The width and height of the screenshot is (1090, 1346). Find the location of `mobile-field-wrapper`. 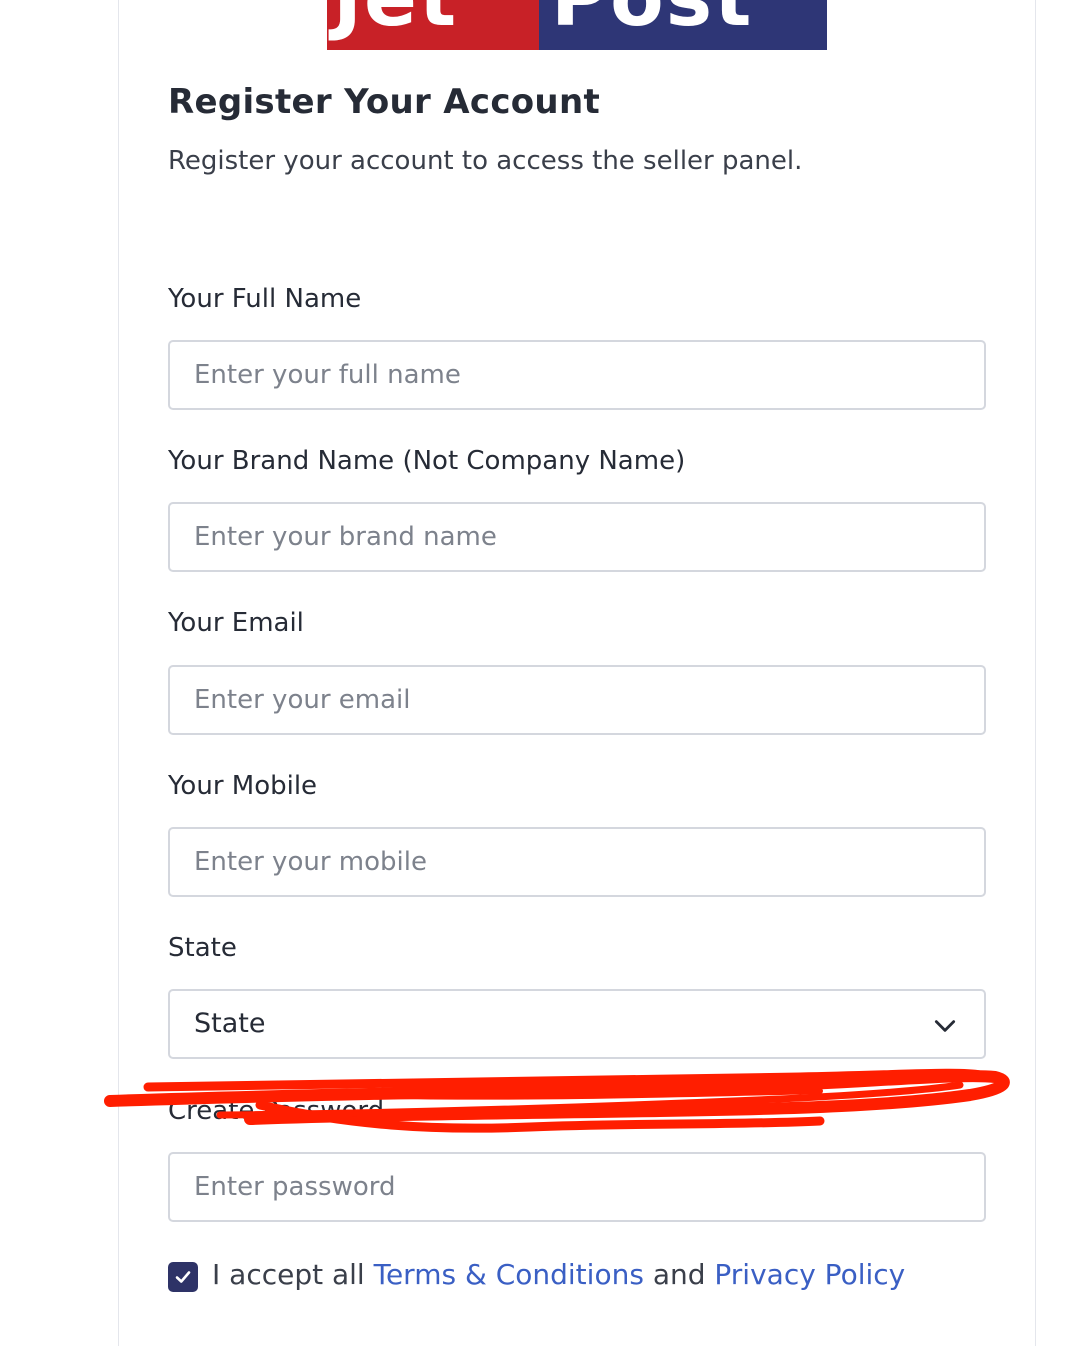

mobile-field-wrapper is located at coordinates (577, 862).